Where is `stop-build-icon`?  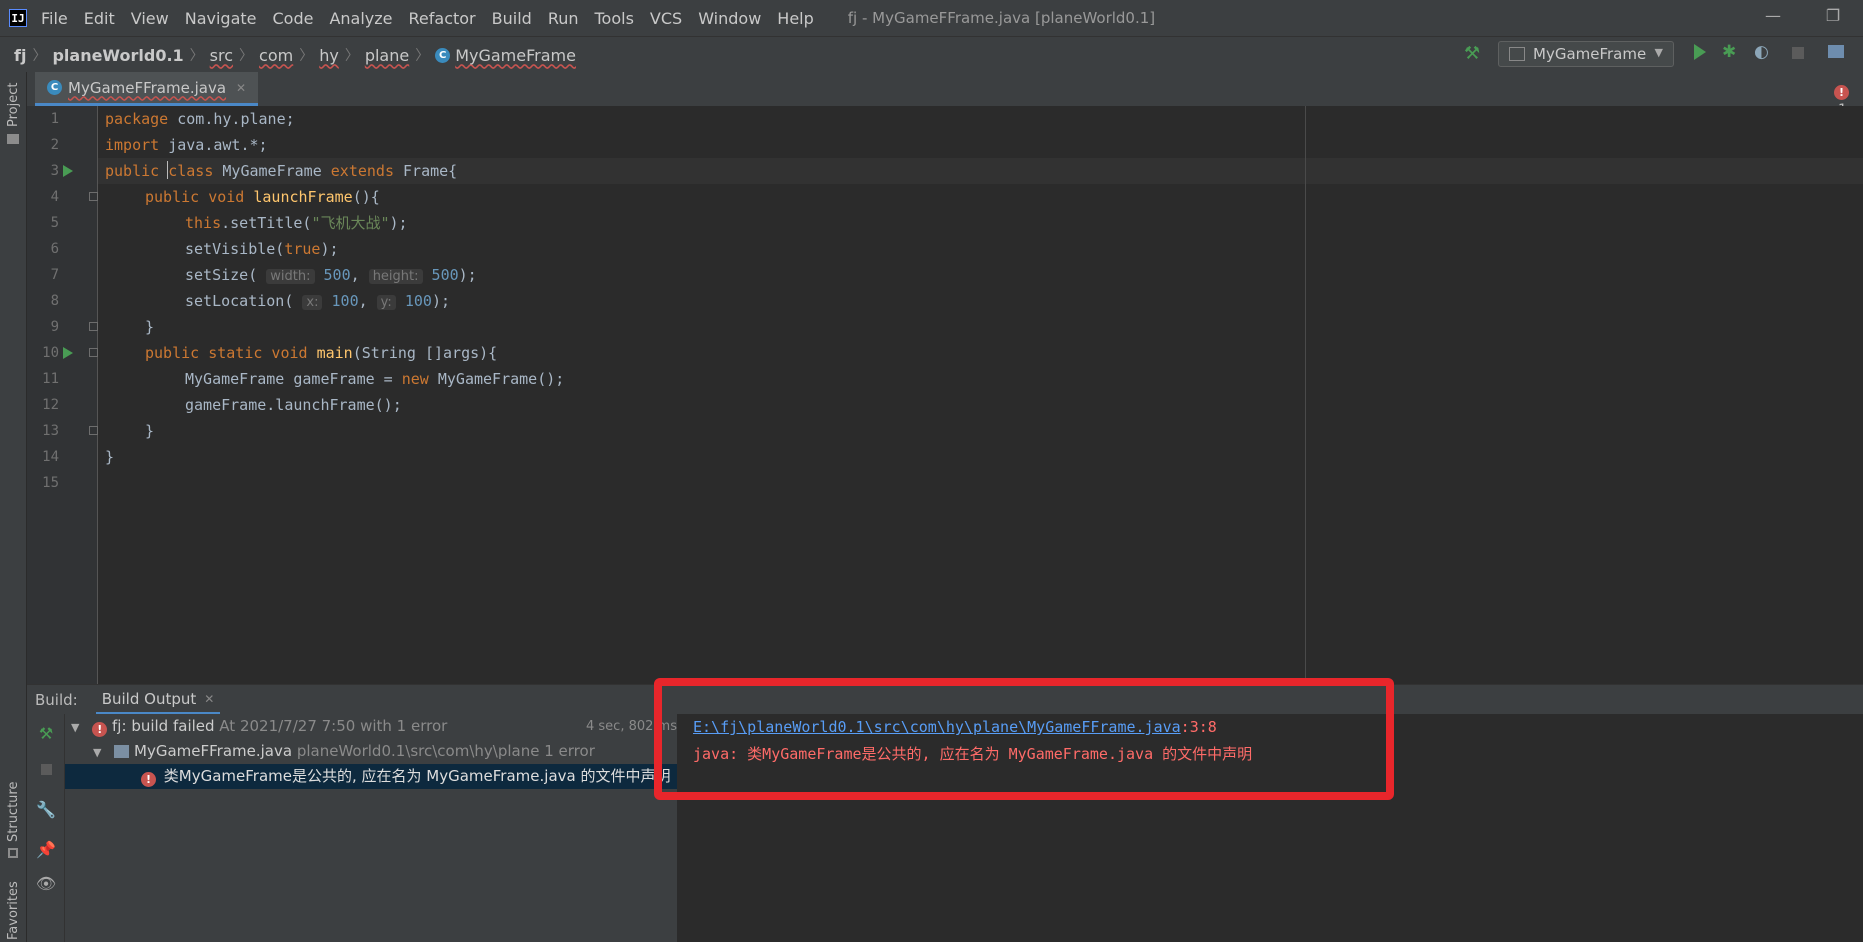
stop-build-icon is located at coordinates (46, 769).